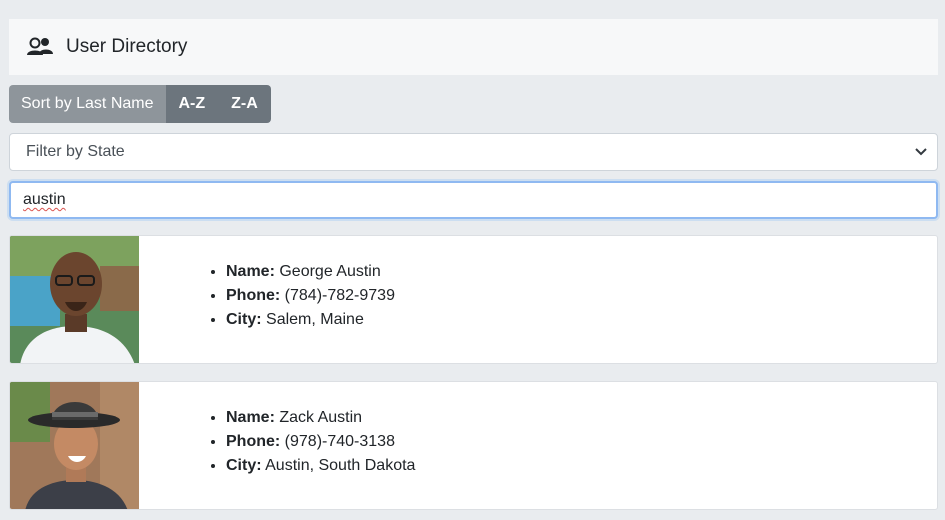 The height and width of the screenshot is (520, 945). Describe the element at coordinates (921, 152) in the screenshot. I see `chevron-down-icon` at that location.